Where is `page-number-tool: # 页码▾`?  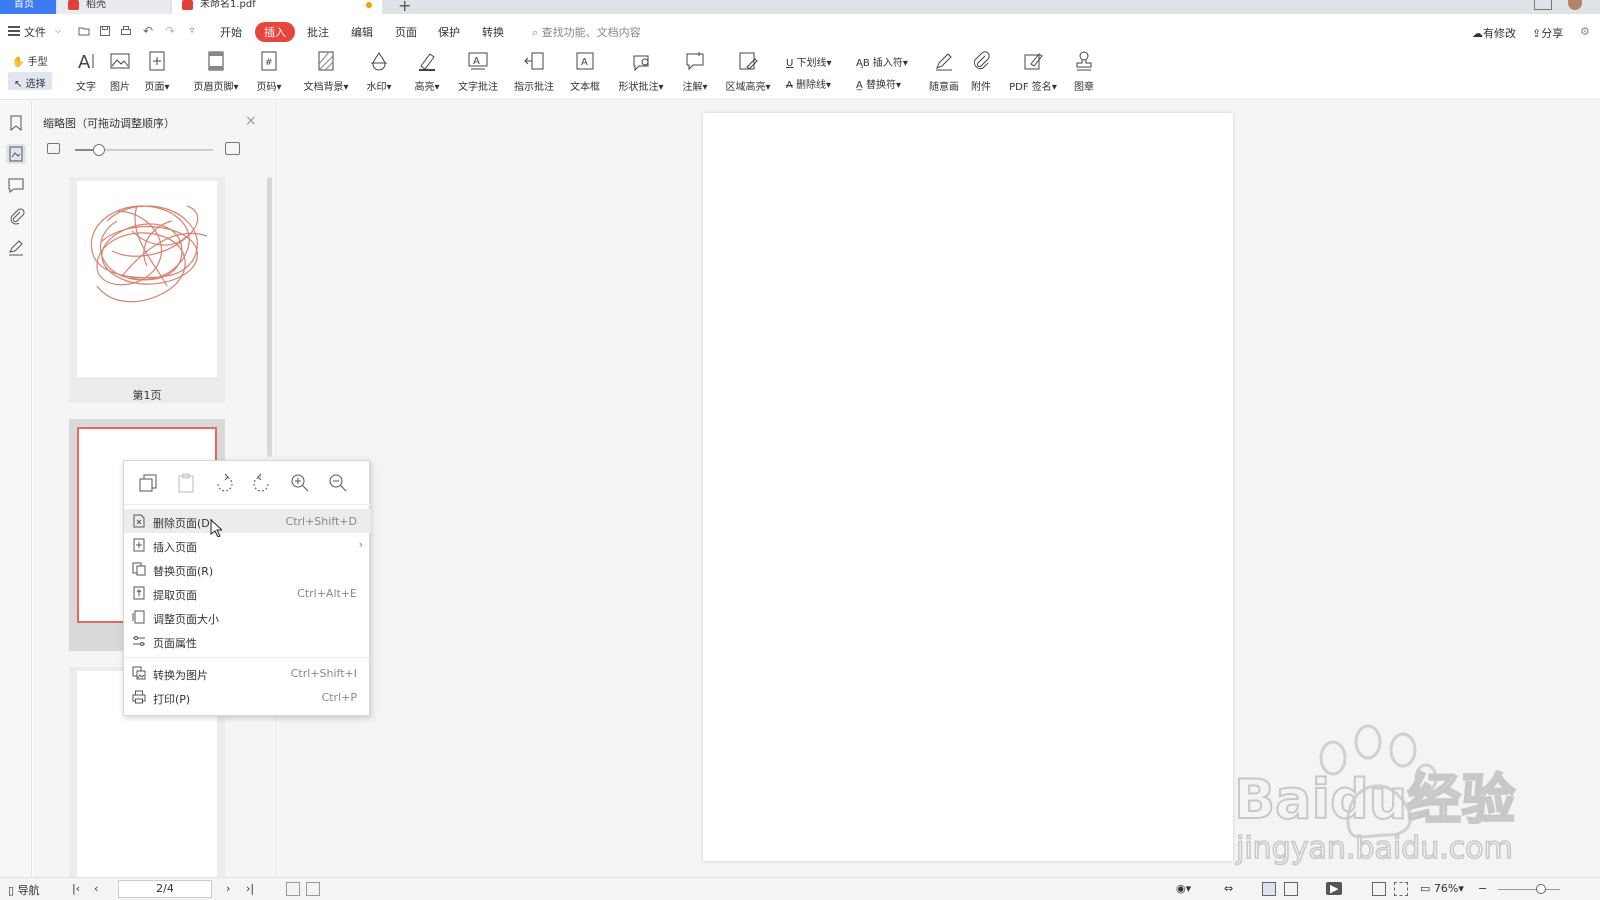 page-number-tool: # 页码▾ is located at coordinates (269, 71).